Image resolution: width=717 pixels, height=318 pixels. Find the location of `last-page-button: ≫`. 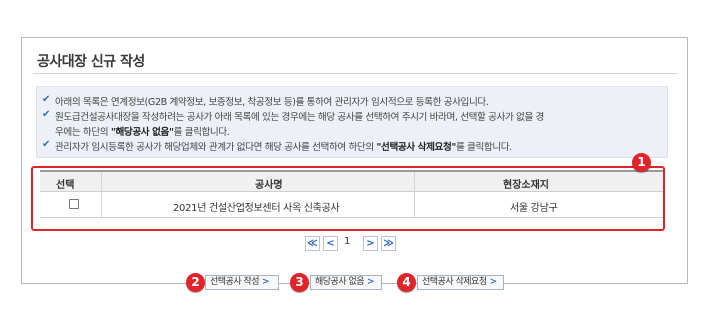

last-page-button: ≫ is located at coordinates (388, 243).